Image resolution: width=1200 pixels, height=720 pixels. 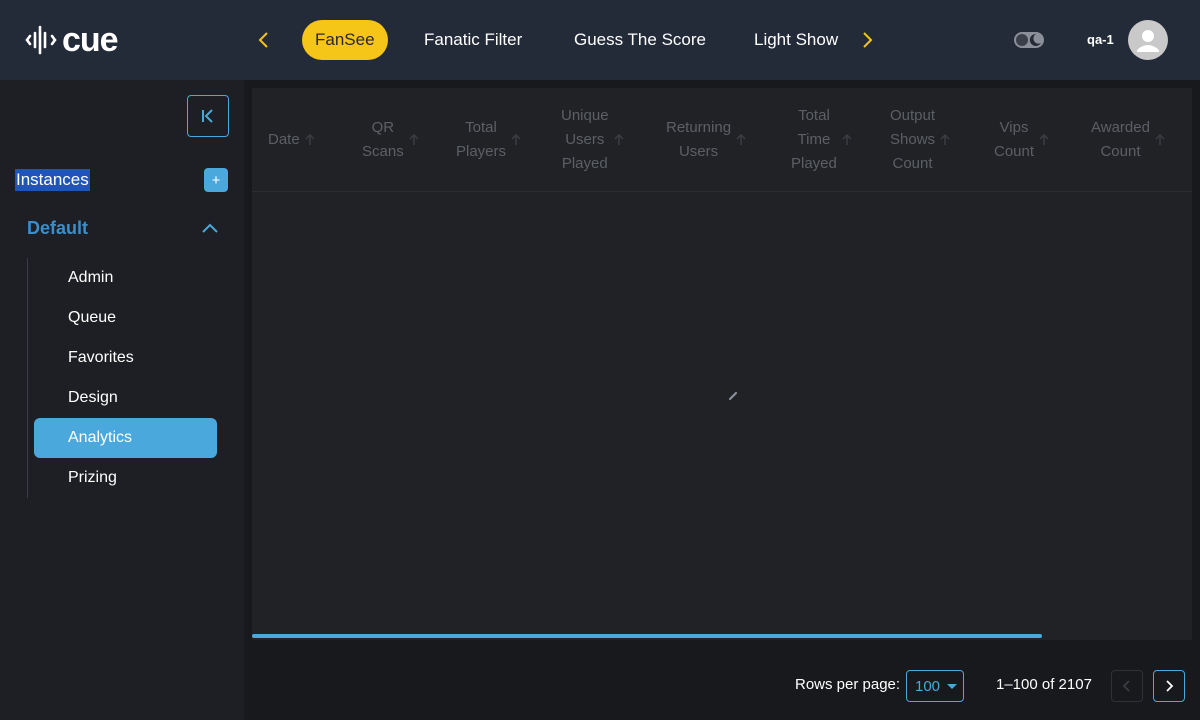 What do you see at coordinates (733, 396) in the screenshot?
I see `loading-spinner-icon` at bounding box center [733, 396].